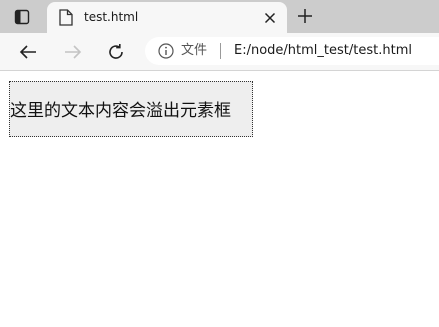  Describe the element at coordinates (120, 111) in the screenshot. I see `overflow-text: 这里的文本内容会溢出元素框` at that location.